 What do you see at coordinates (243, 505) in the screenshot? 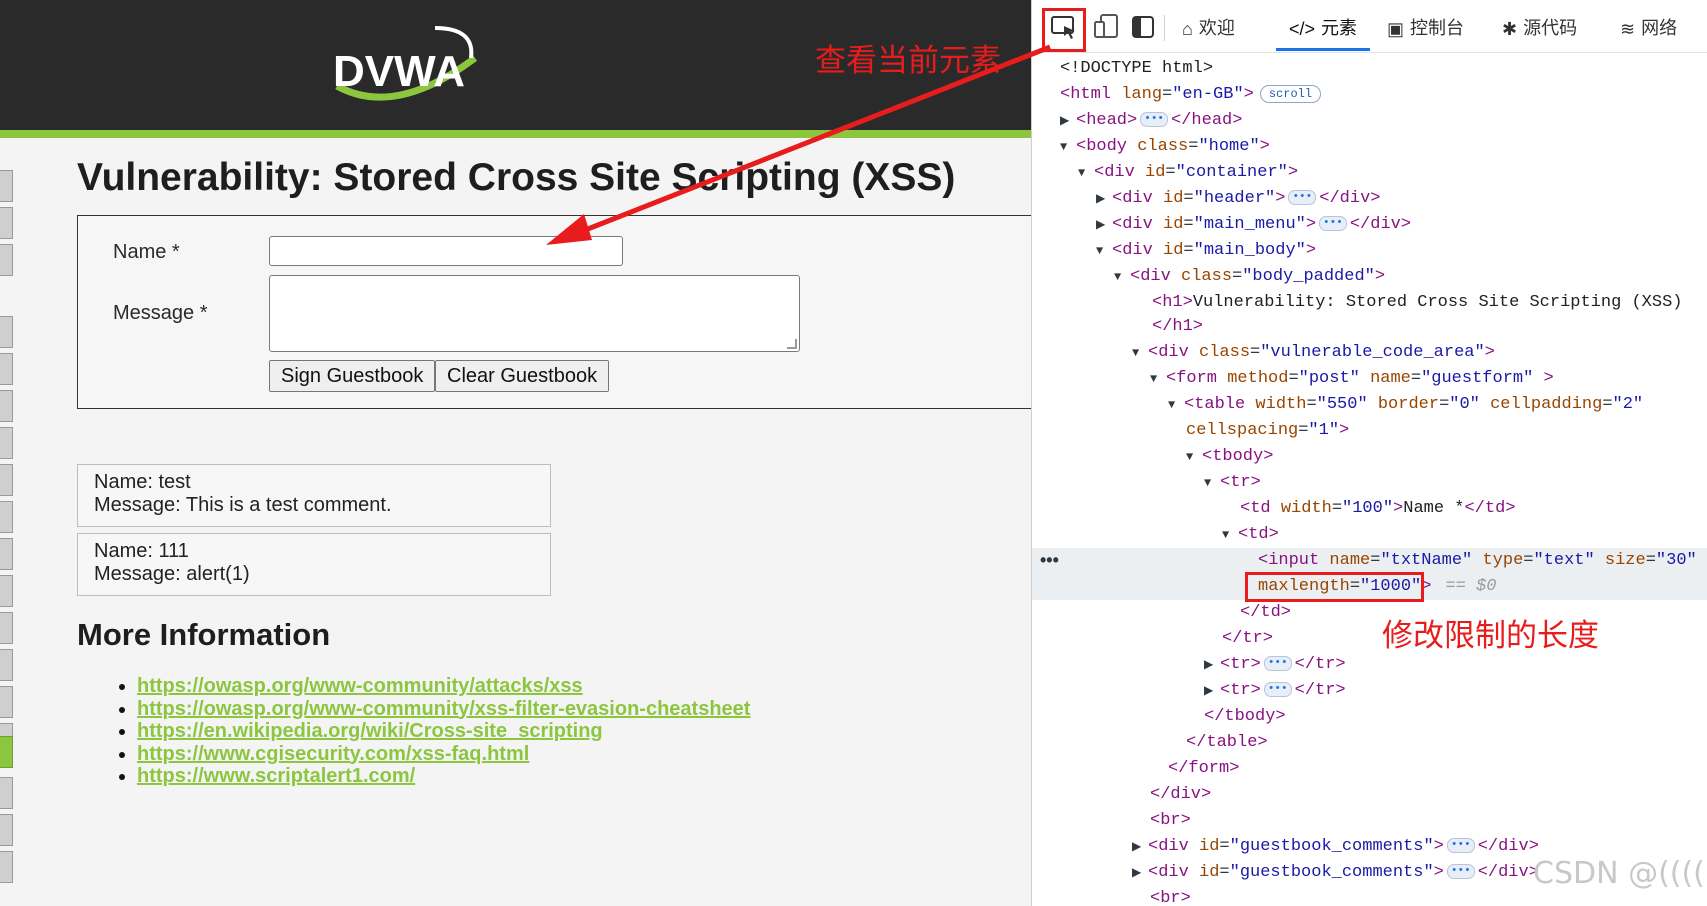
I see `comment-message: Message: This is a test comment.` at bounding box center [243, 505].